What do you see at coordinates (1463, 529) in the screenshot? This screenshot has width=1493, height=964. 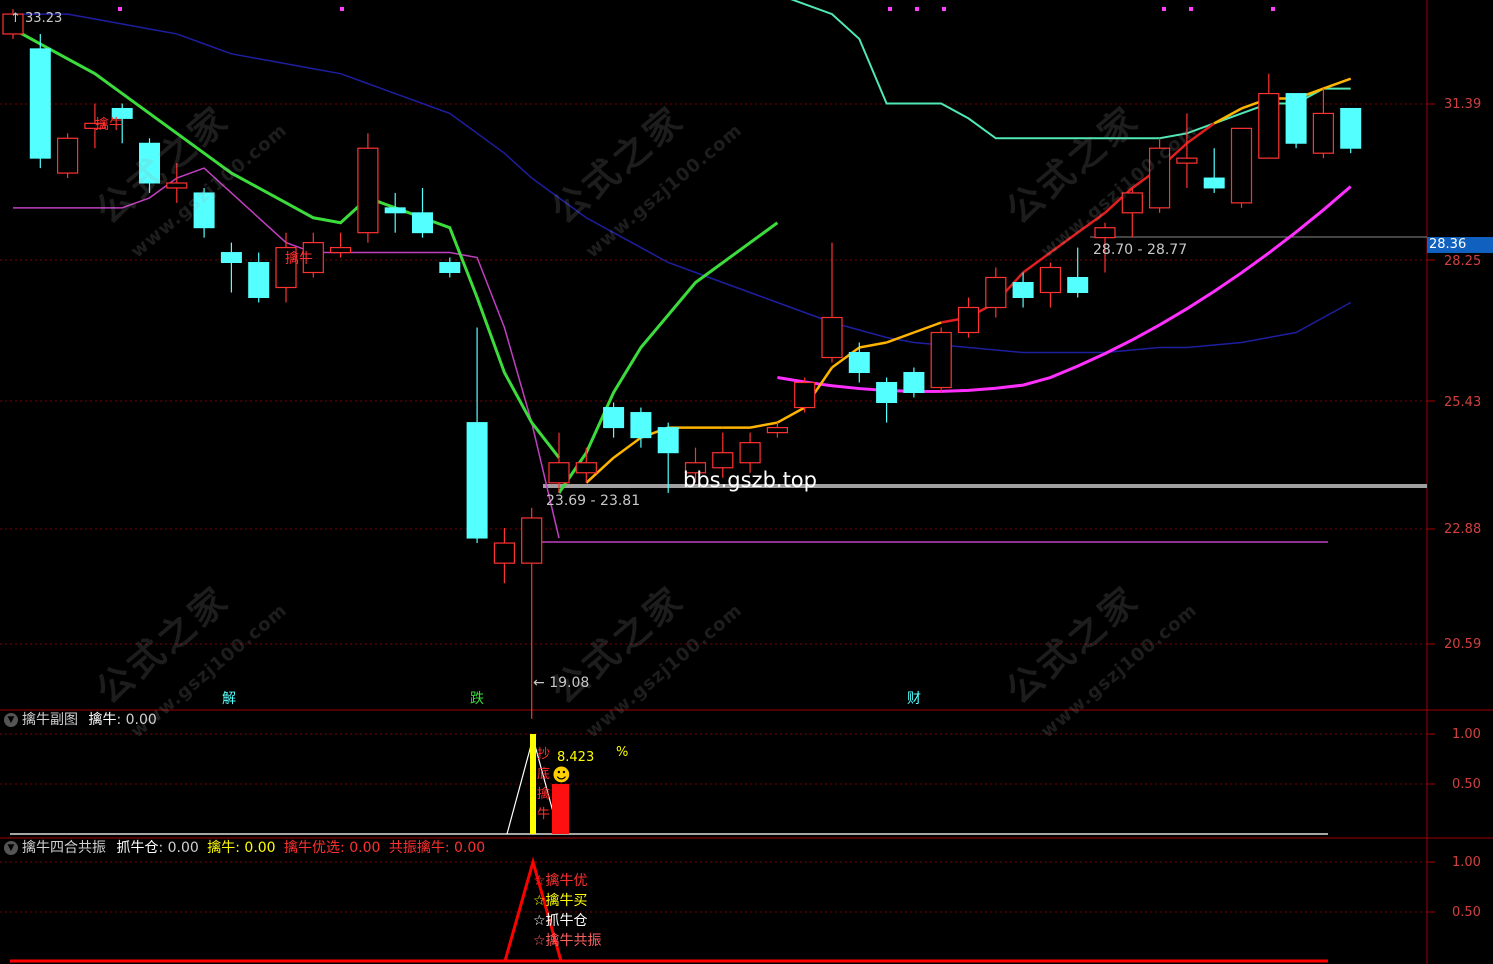 I see `y-tick-label: 22.88` at bounding box center [1463, 529].